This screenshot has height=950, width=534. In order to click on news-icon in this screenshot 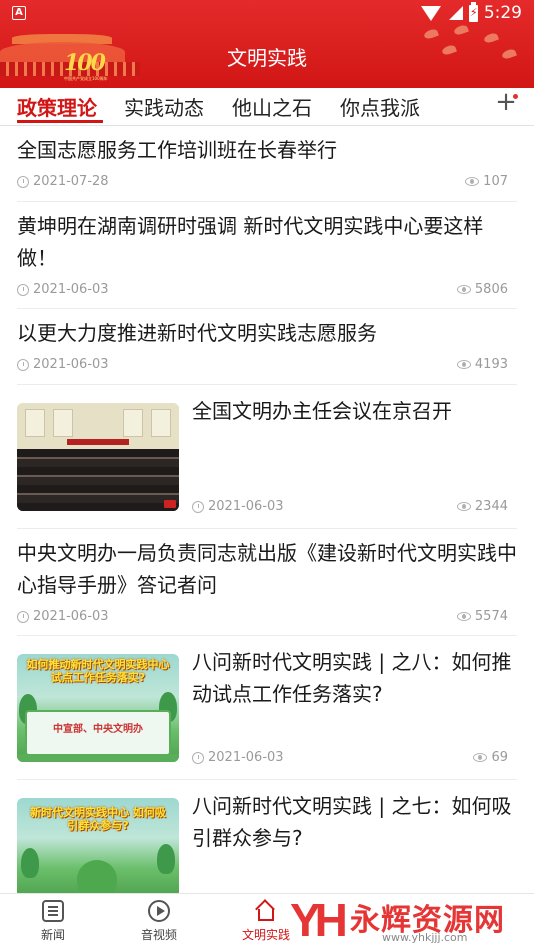, I will do `click(53, 911)`.